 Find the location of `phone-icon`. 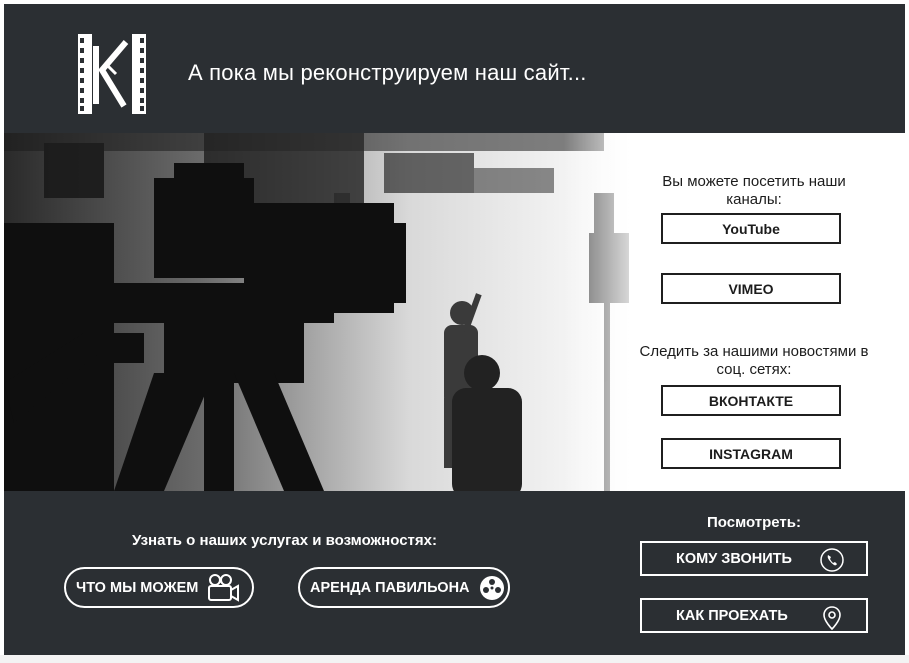

phone-icon is located at coordinates (832, 560).